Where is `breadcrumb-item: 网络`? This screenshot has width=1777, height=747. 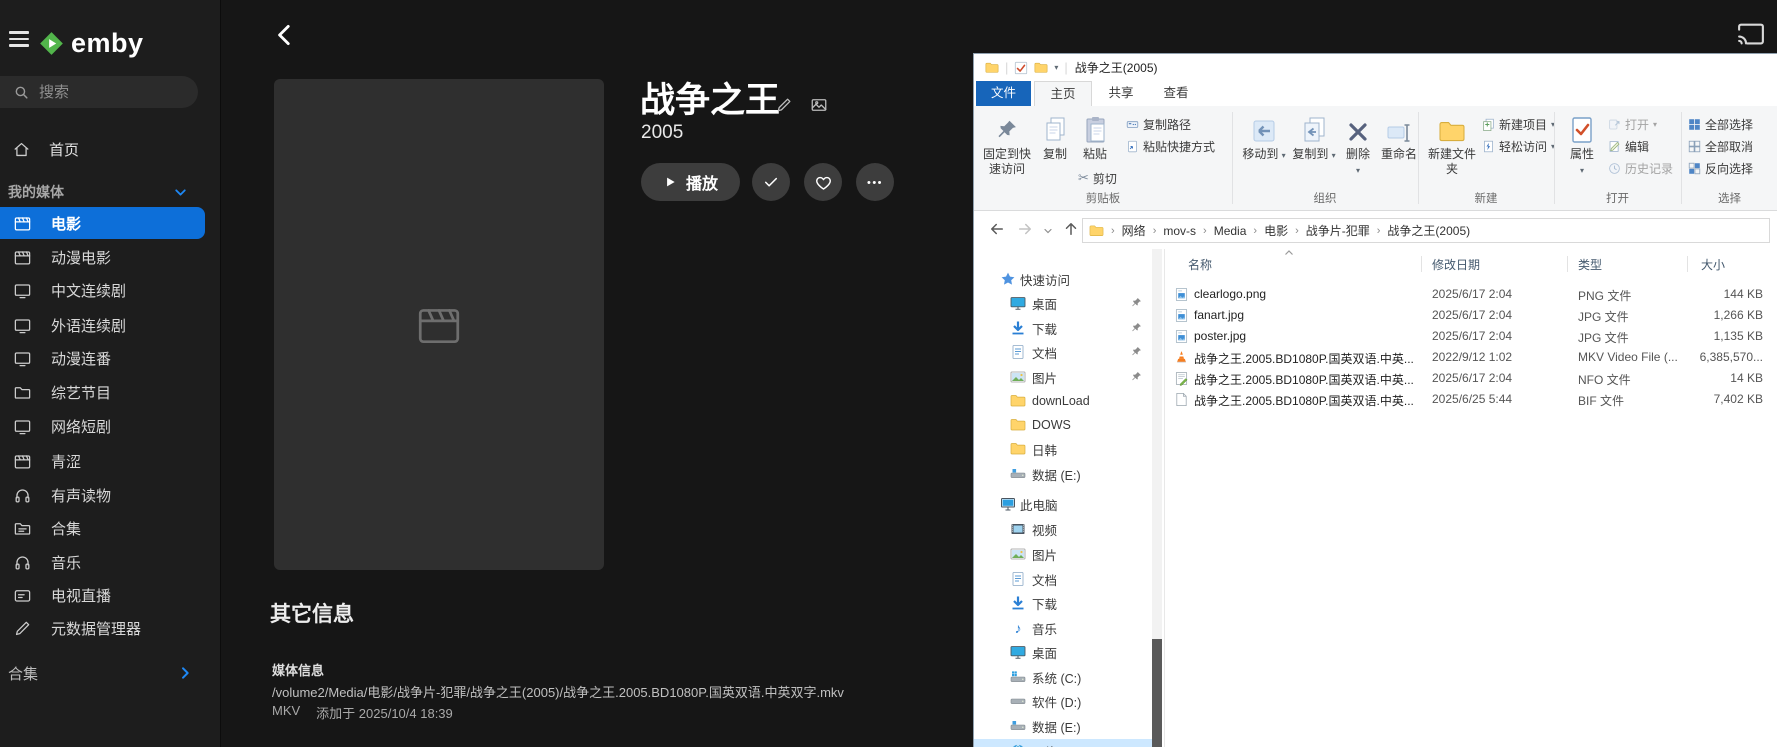
breadcrumb-item: 网络 is located at coordinates (1134, 230).